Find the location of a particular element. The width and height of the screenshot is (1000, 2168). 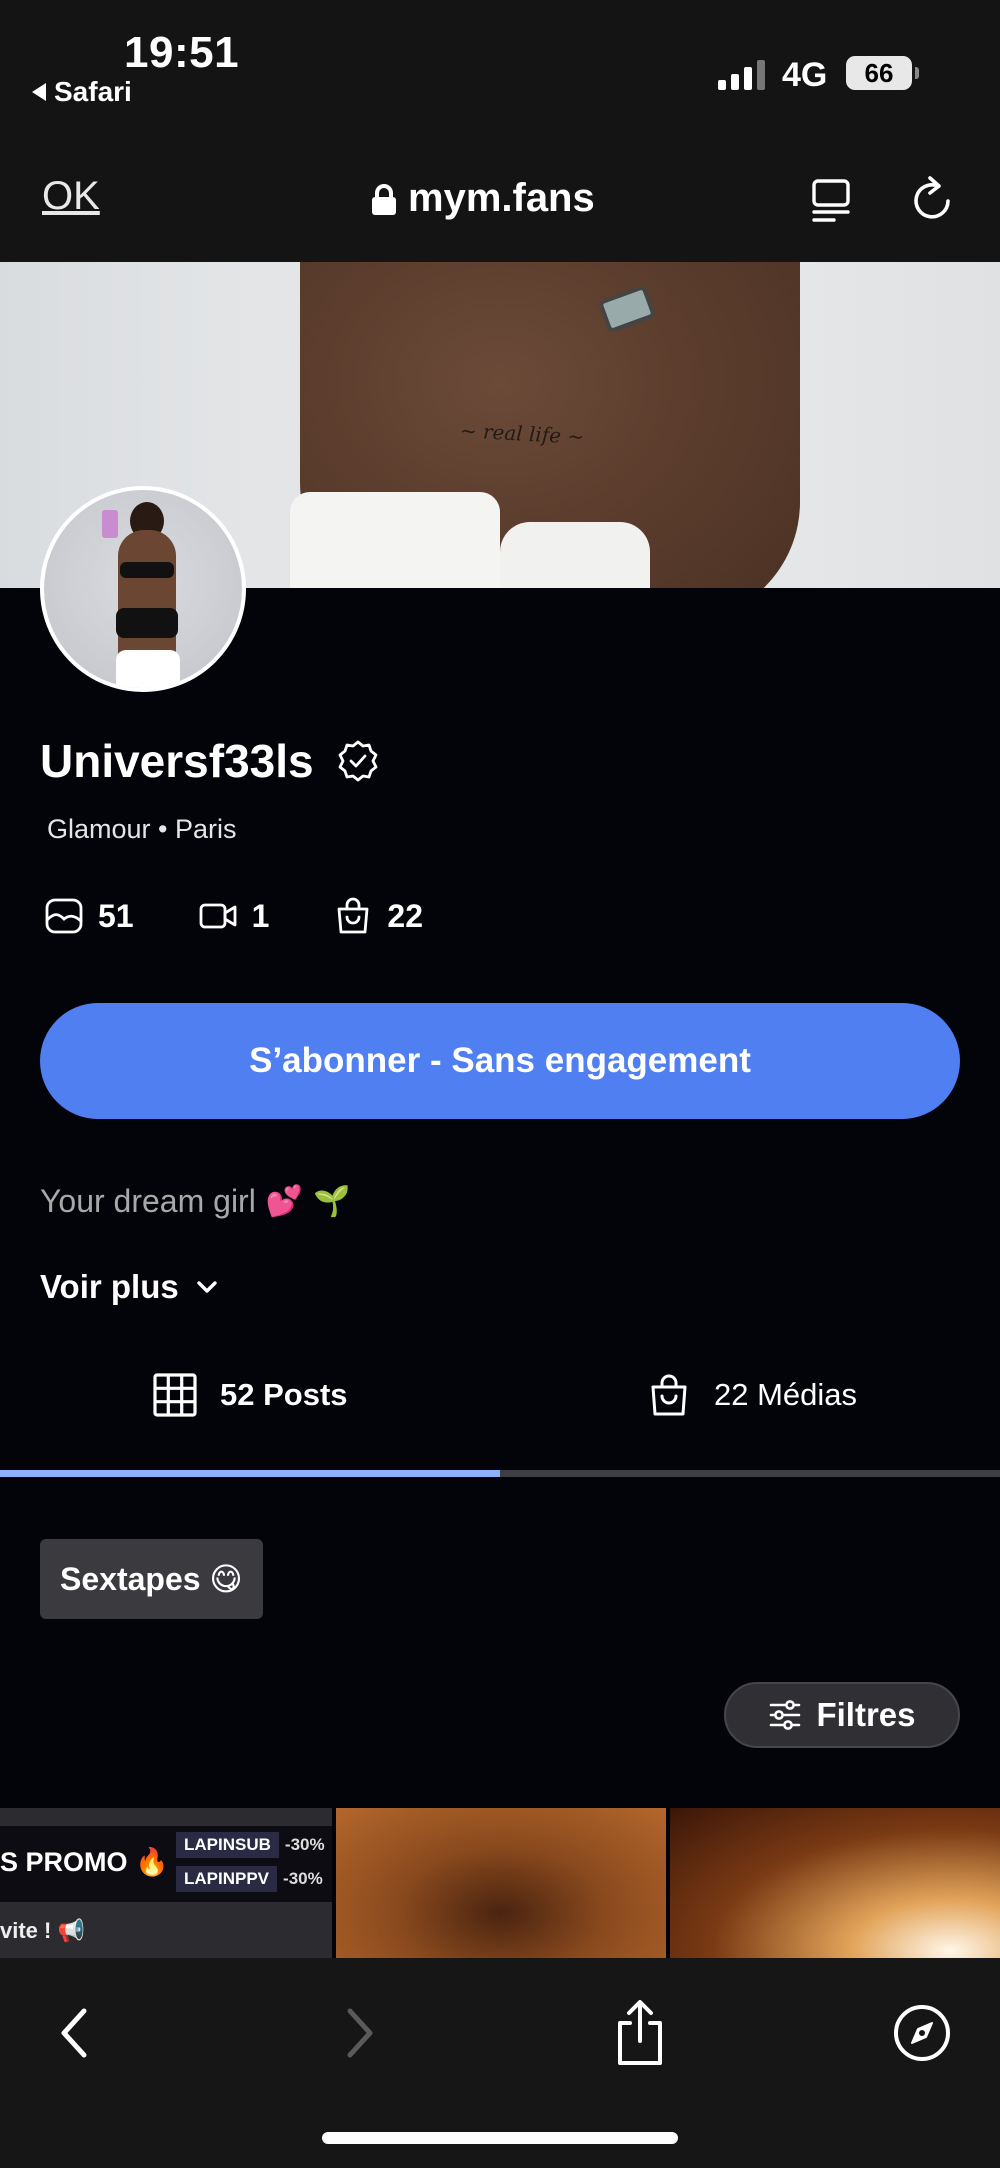

tab-posts: 52 Posts is located at coordinates (250, 1395).